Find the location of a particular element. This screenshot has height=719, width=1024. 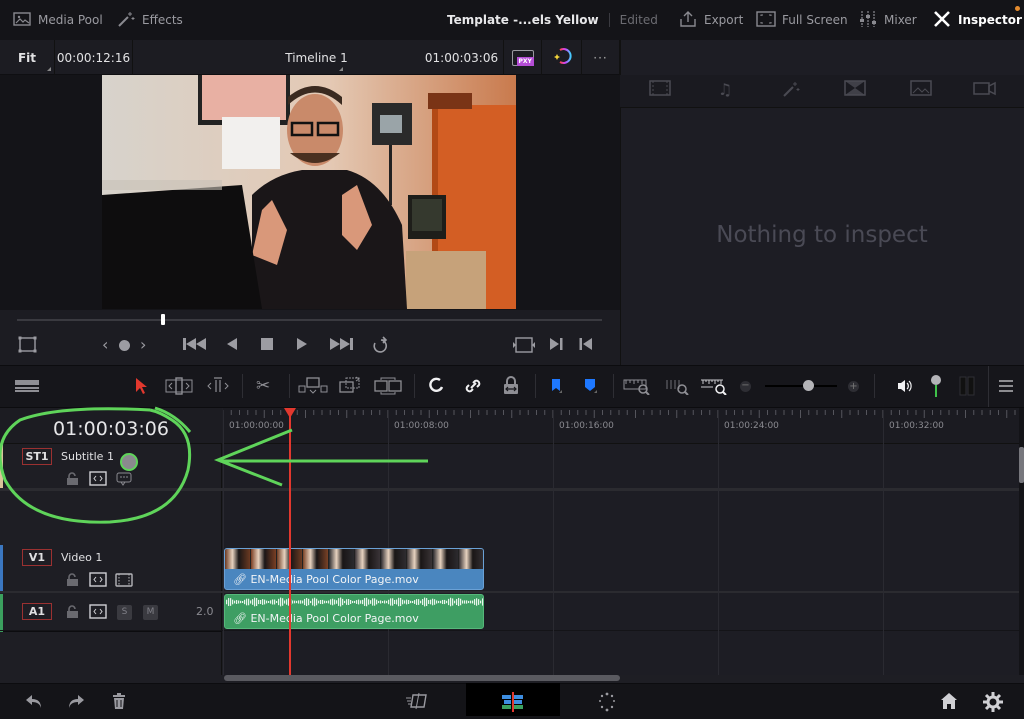

audio-clip: 🔗︎ EN-Media Pool Color Page.mov is located at coordinates (354, 611).